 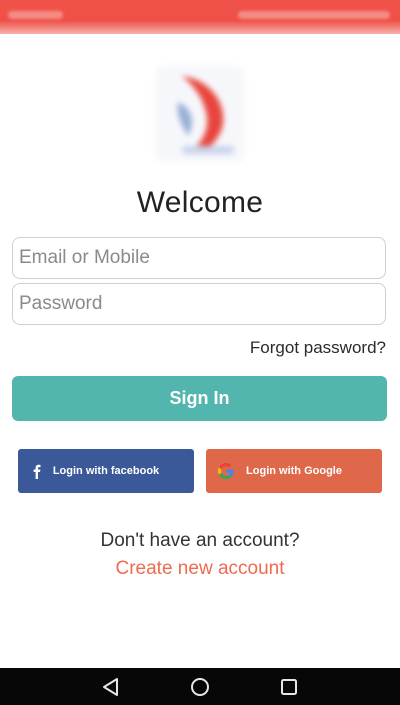 I want to click on create-account-link: Create new account, so click(x=200, y=569).